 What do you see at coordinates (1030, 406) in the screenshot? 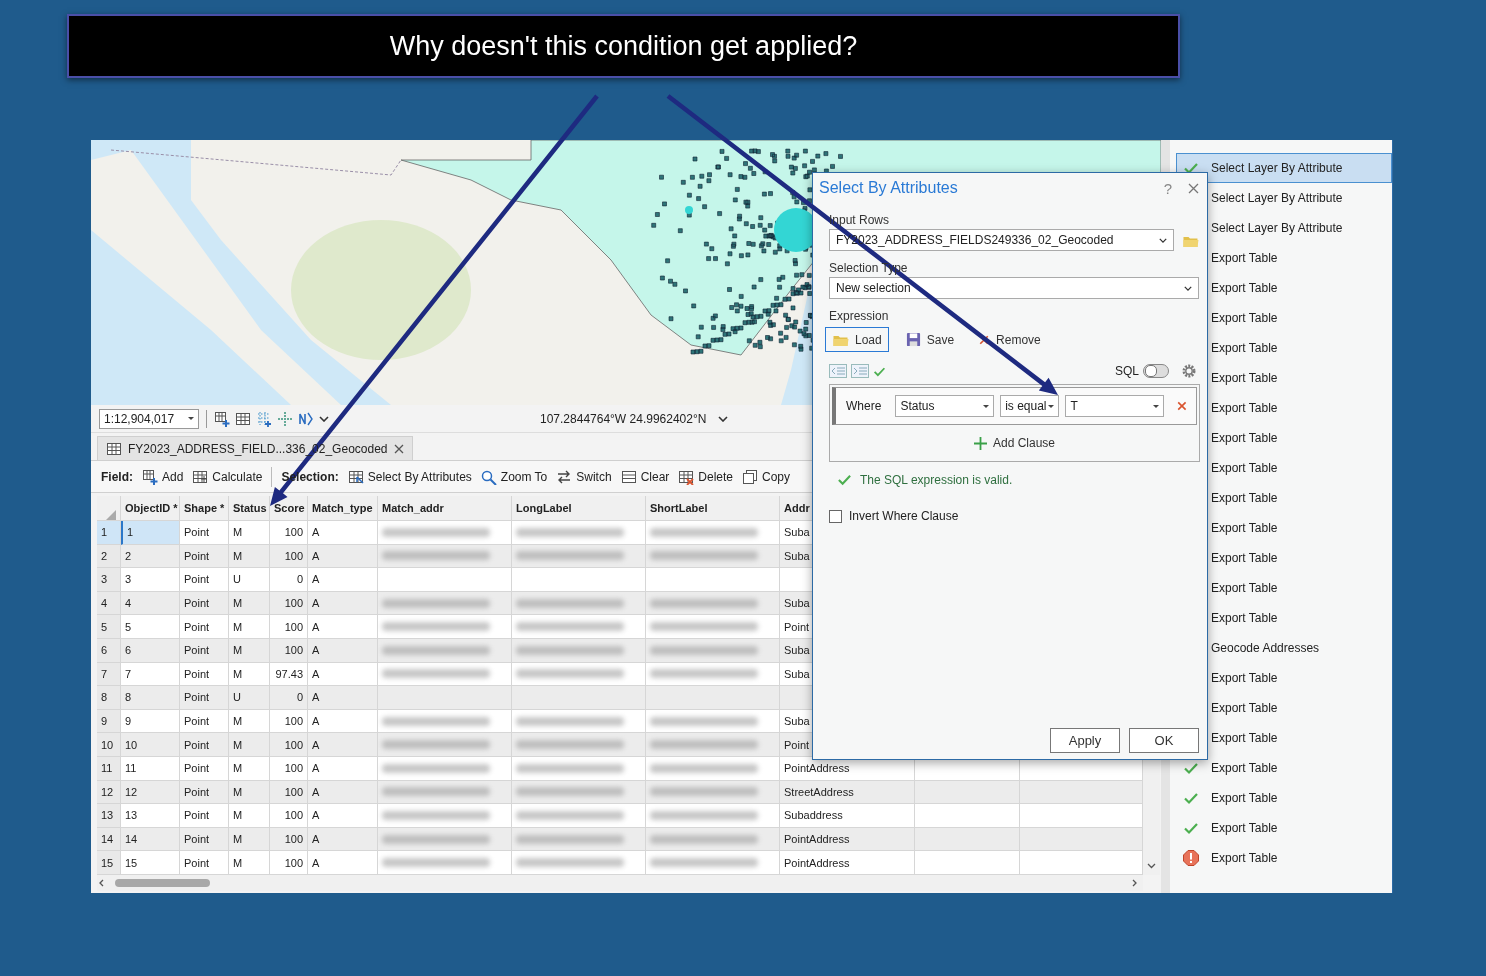
I see `operator-dropdown: is equal` at bounding box center [1030, 406].